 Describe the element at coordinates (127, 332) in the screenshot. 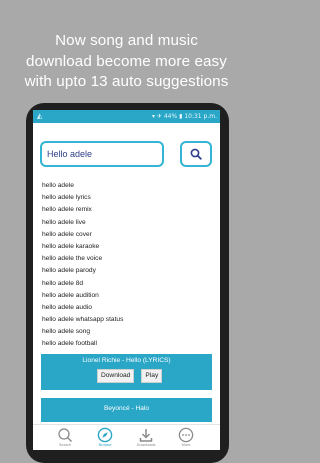

I see `suggestion-item: hello adele song` at that location.